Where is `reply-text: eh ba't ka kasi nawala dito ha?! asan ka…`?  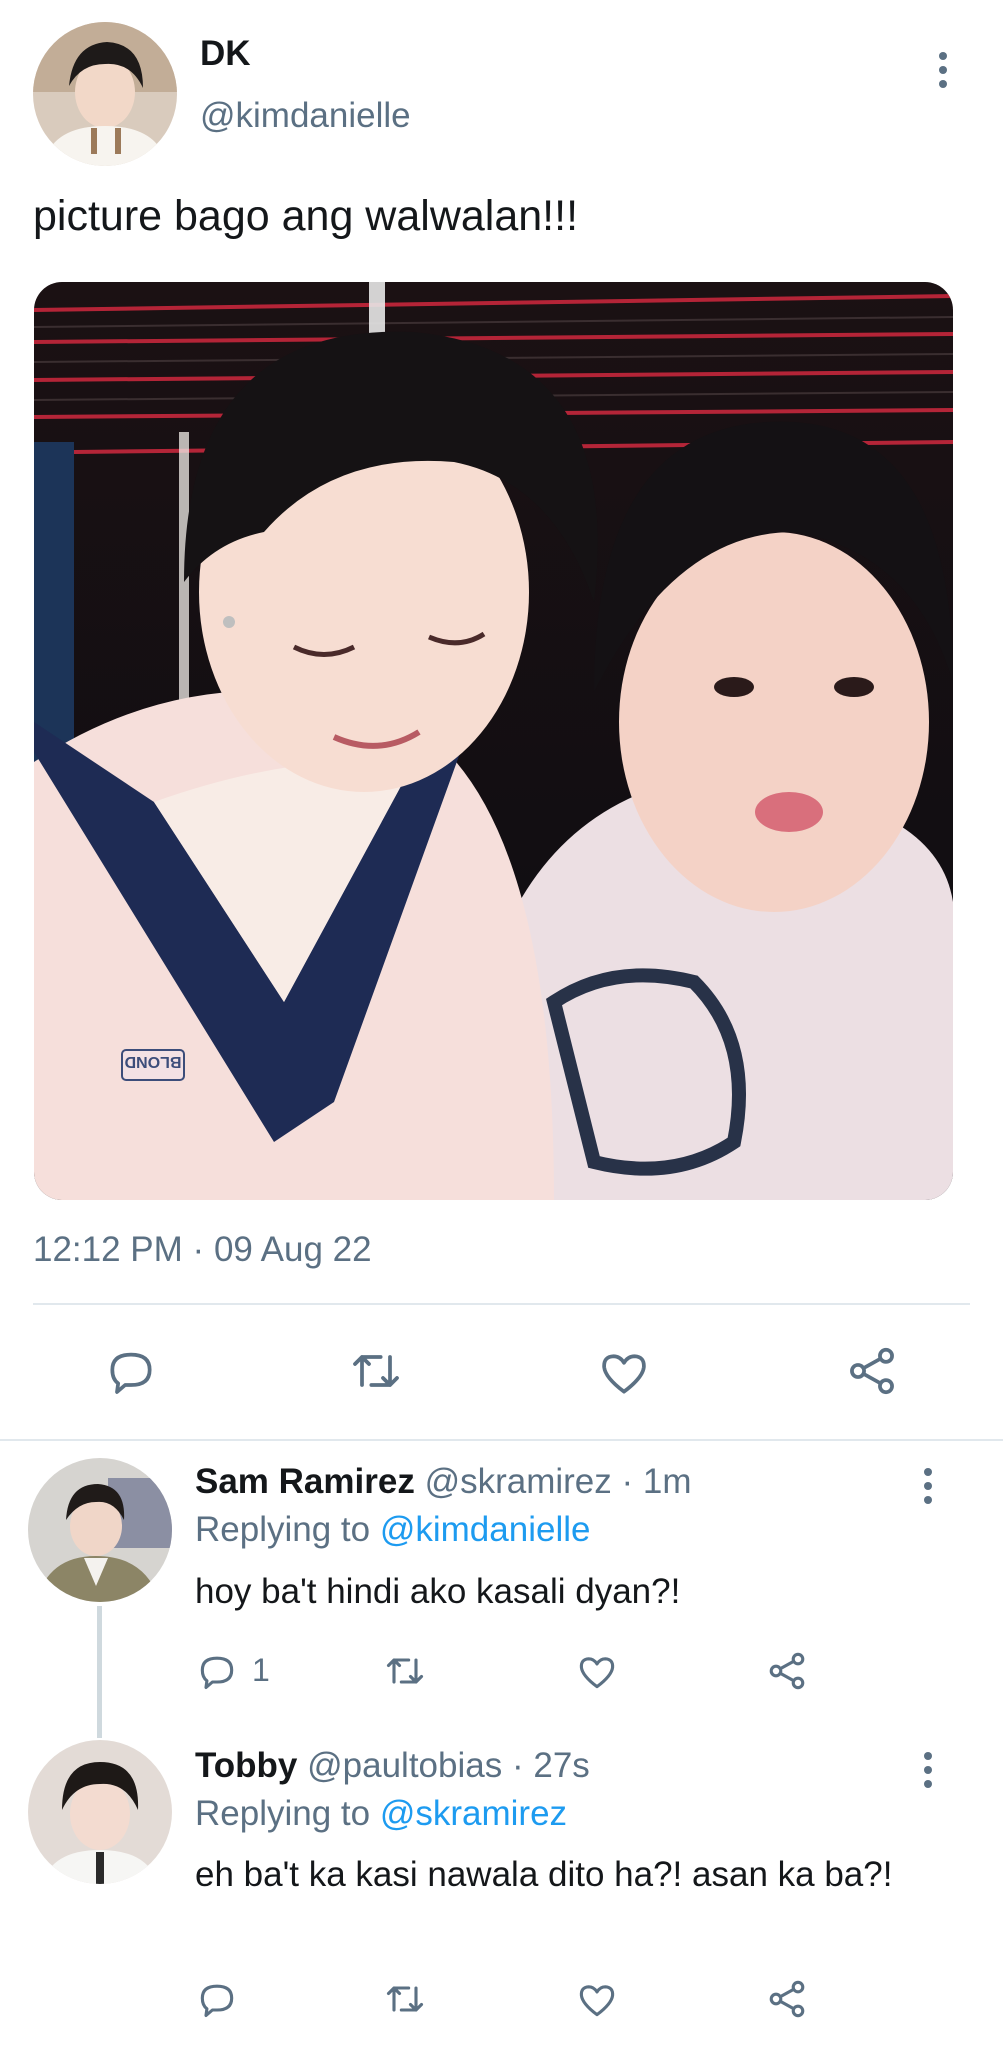 reply-text: eh ba't ka kasi nawala dito ha?! asan ka… is located at coordinates (544, 1874).